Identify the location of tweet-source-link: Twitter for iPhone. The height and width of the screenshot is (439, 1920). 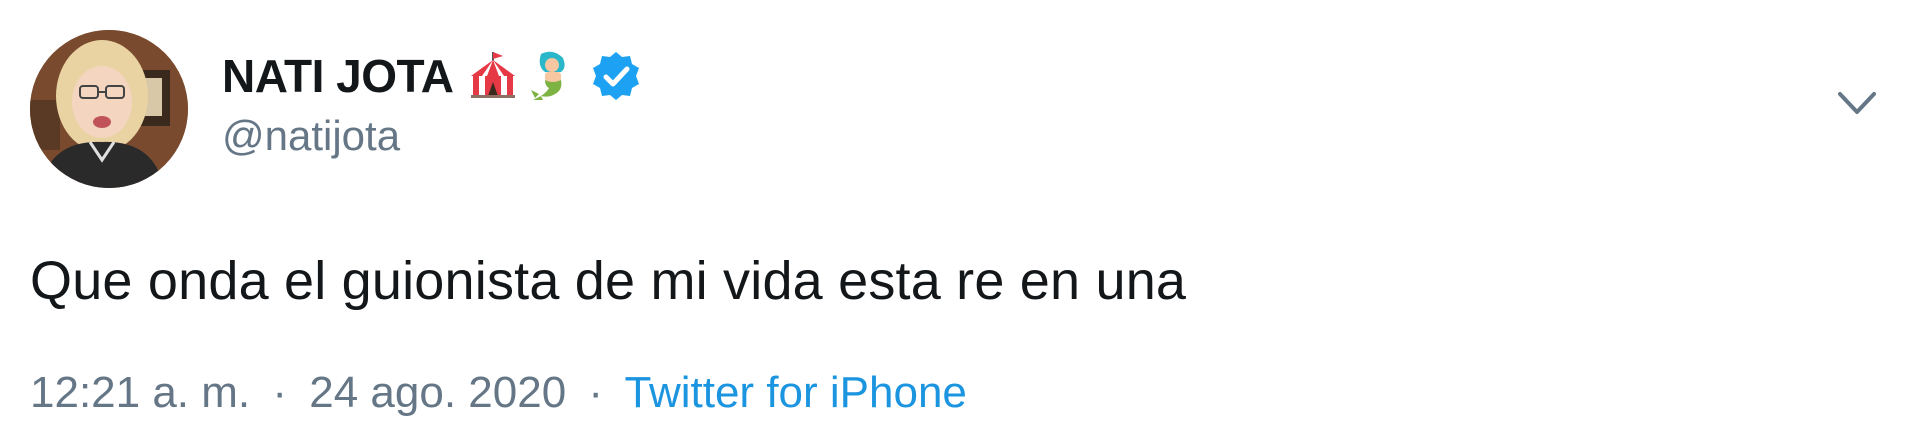
(796, 392).